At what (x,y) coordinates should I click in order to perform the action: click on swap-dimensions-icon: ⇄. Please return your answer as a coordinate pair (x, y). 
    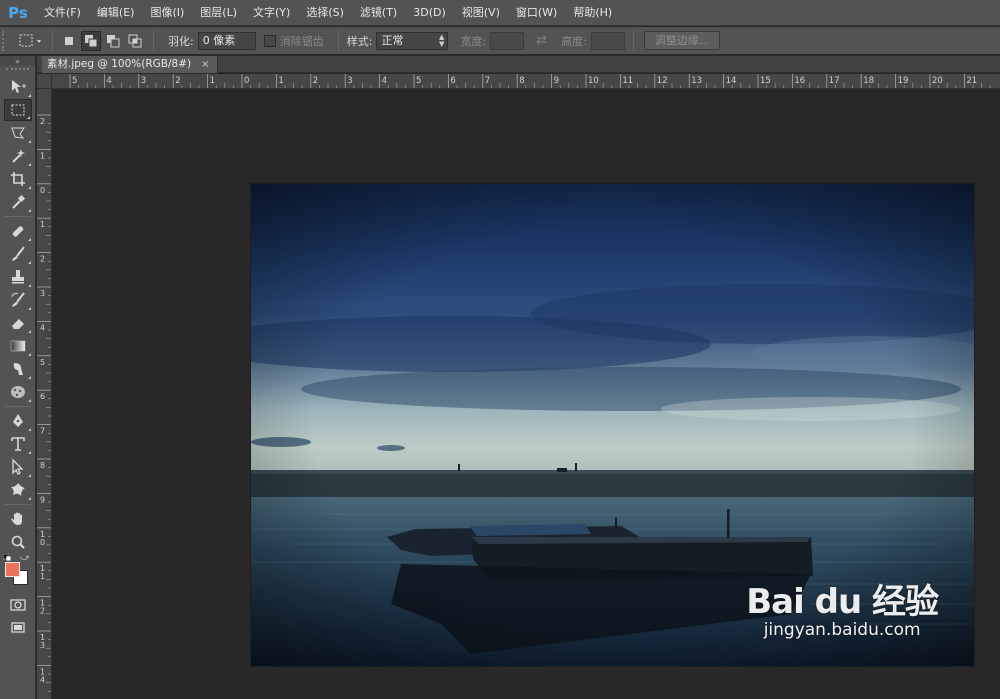
    Looking at the image, I should click on (541, 40).